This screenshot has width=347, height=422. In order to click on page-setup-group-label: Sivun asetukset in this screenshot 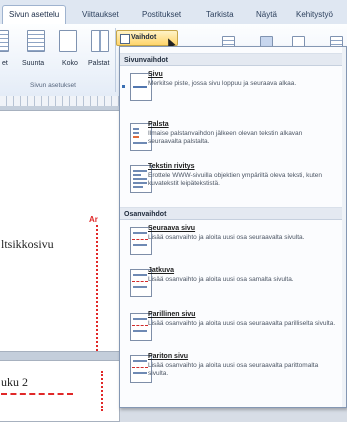, I will do `click(53, 85)`.